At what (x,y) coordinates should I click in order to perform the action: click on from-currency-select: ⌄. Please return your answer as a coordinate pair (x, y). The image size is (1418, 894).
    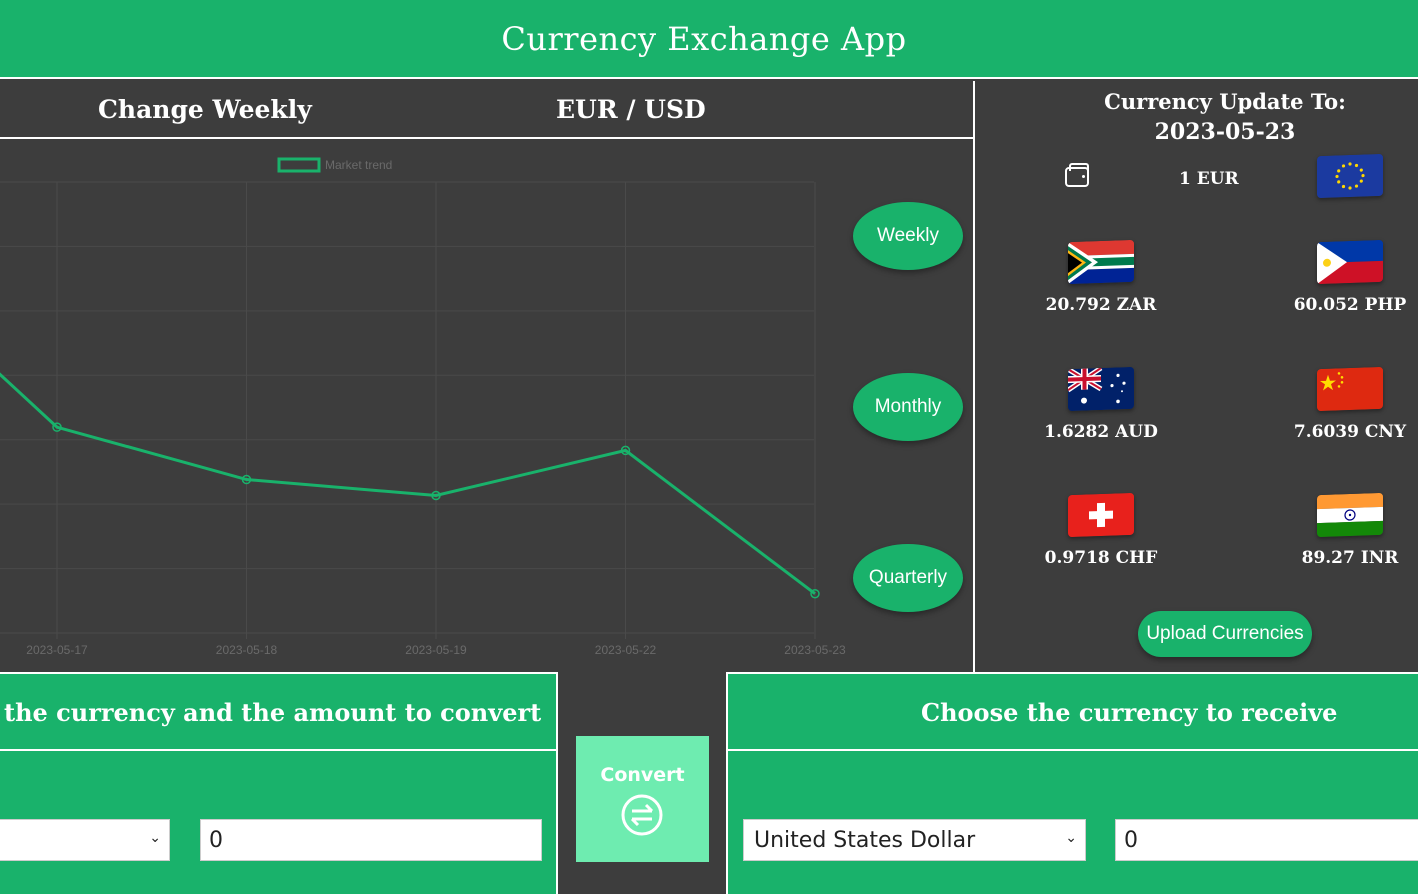
    Looking at the image, I should click on (85, 840).